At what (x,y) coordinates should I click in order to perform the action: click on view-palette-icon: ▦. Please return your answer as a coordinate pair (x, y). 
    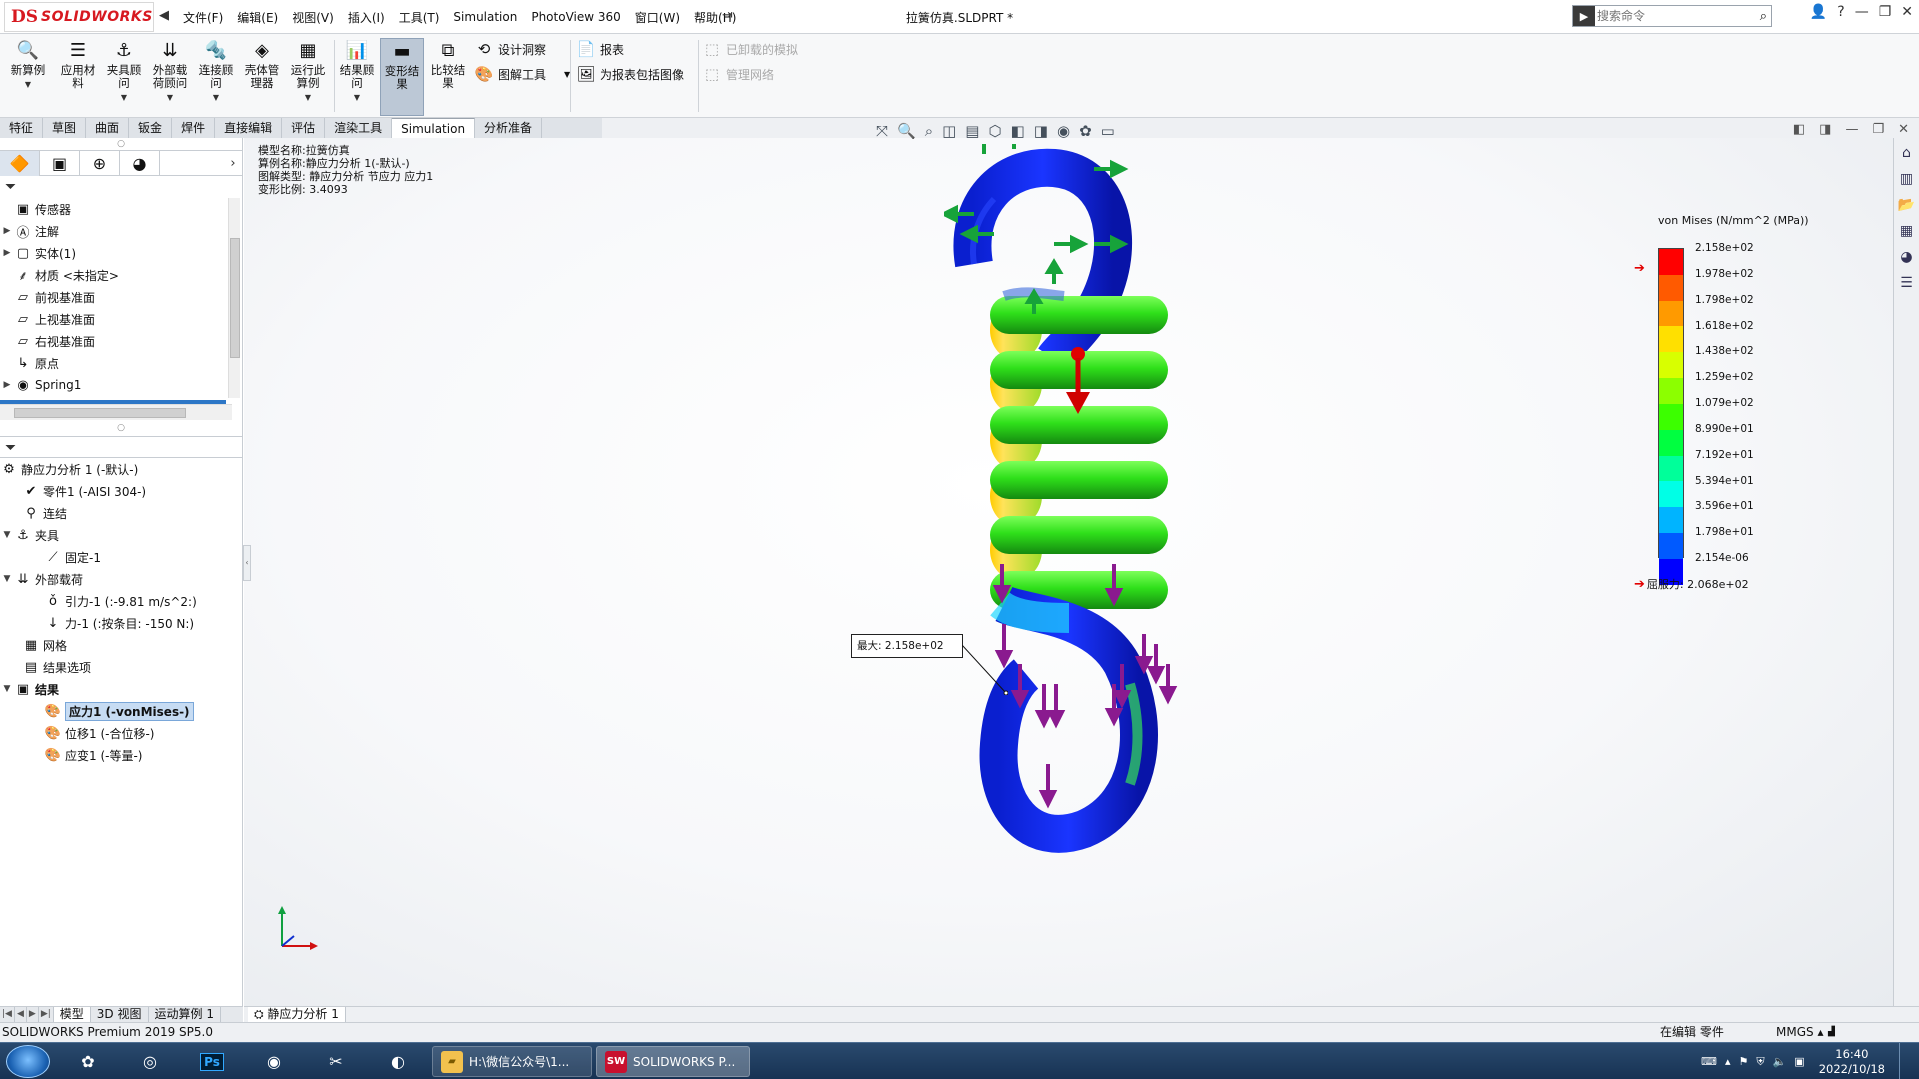
    Looking at the image, I should click on (1907, 231).